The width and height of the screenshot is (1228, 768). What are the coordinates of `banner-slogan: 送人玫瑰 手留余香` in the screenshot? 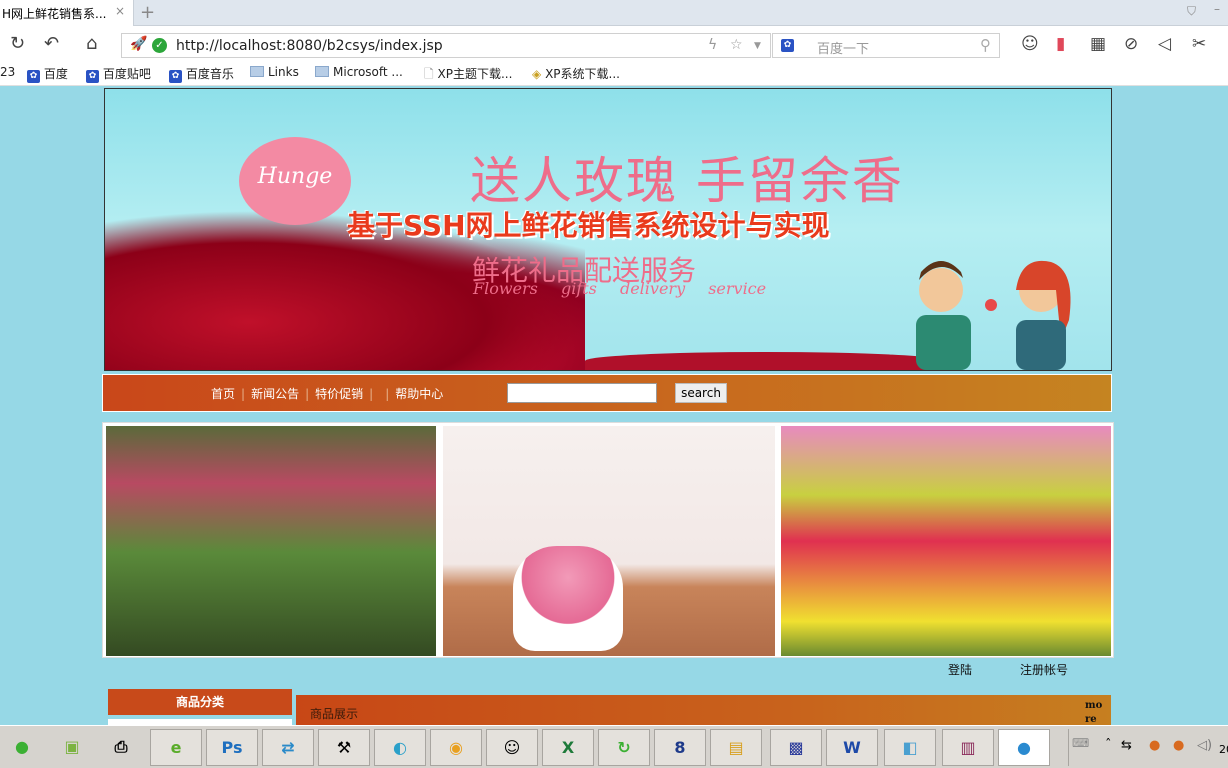 It's located at (687, 181).